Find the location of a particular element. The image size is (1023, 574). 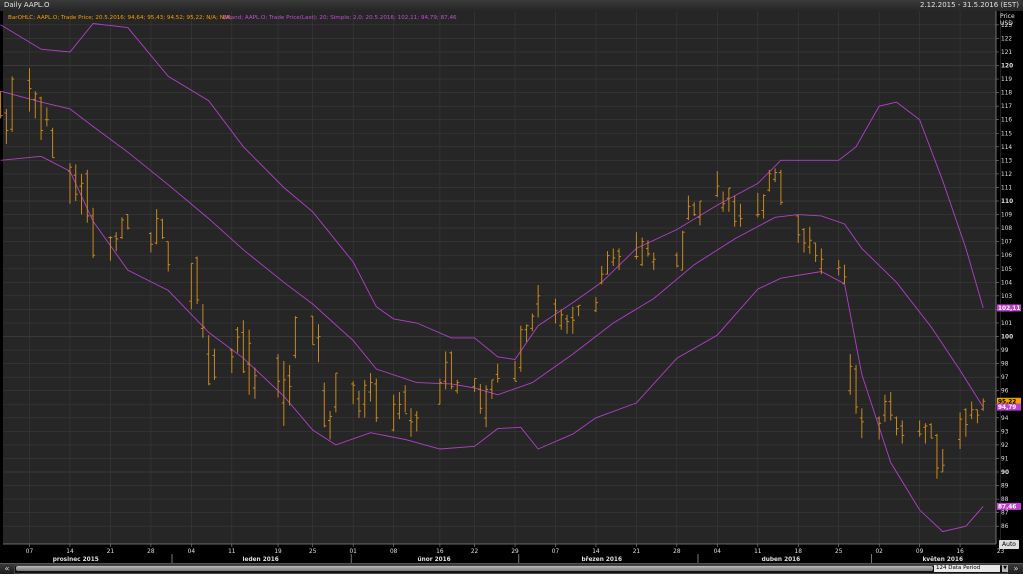

x-tick-label: 29 is located at coordinates (515, 552).